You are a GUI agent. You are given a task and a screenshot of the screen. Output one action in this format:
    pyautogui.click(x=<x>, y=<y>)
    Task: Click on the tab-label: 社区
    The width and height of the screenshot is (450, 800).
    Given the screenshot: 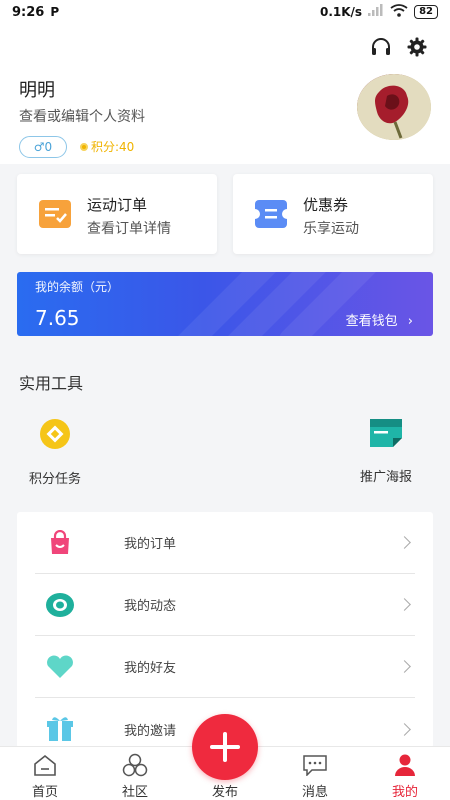 What is the action you would take?
    pyautogui.click(x=134, y=792)
    